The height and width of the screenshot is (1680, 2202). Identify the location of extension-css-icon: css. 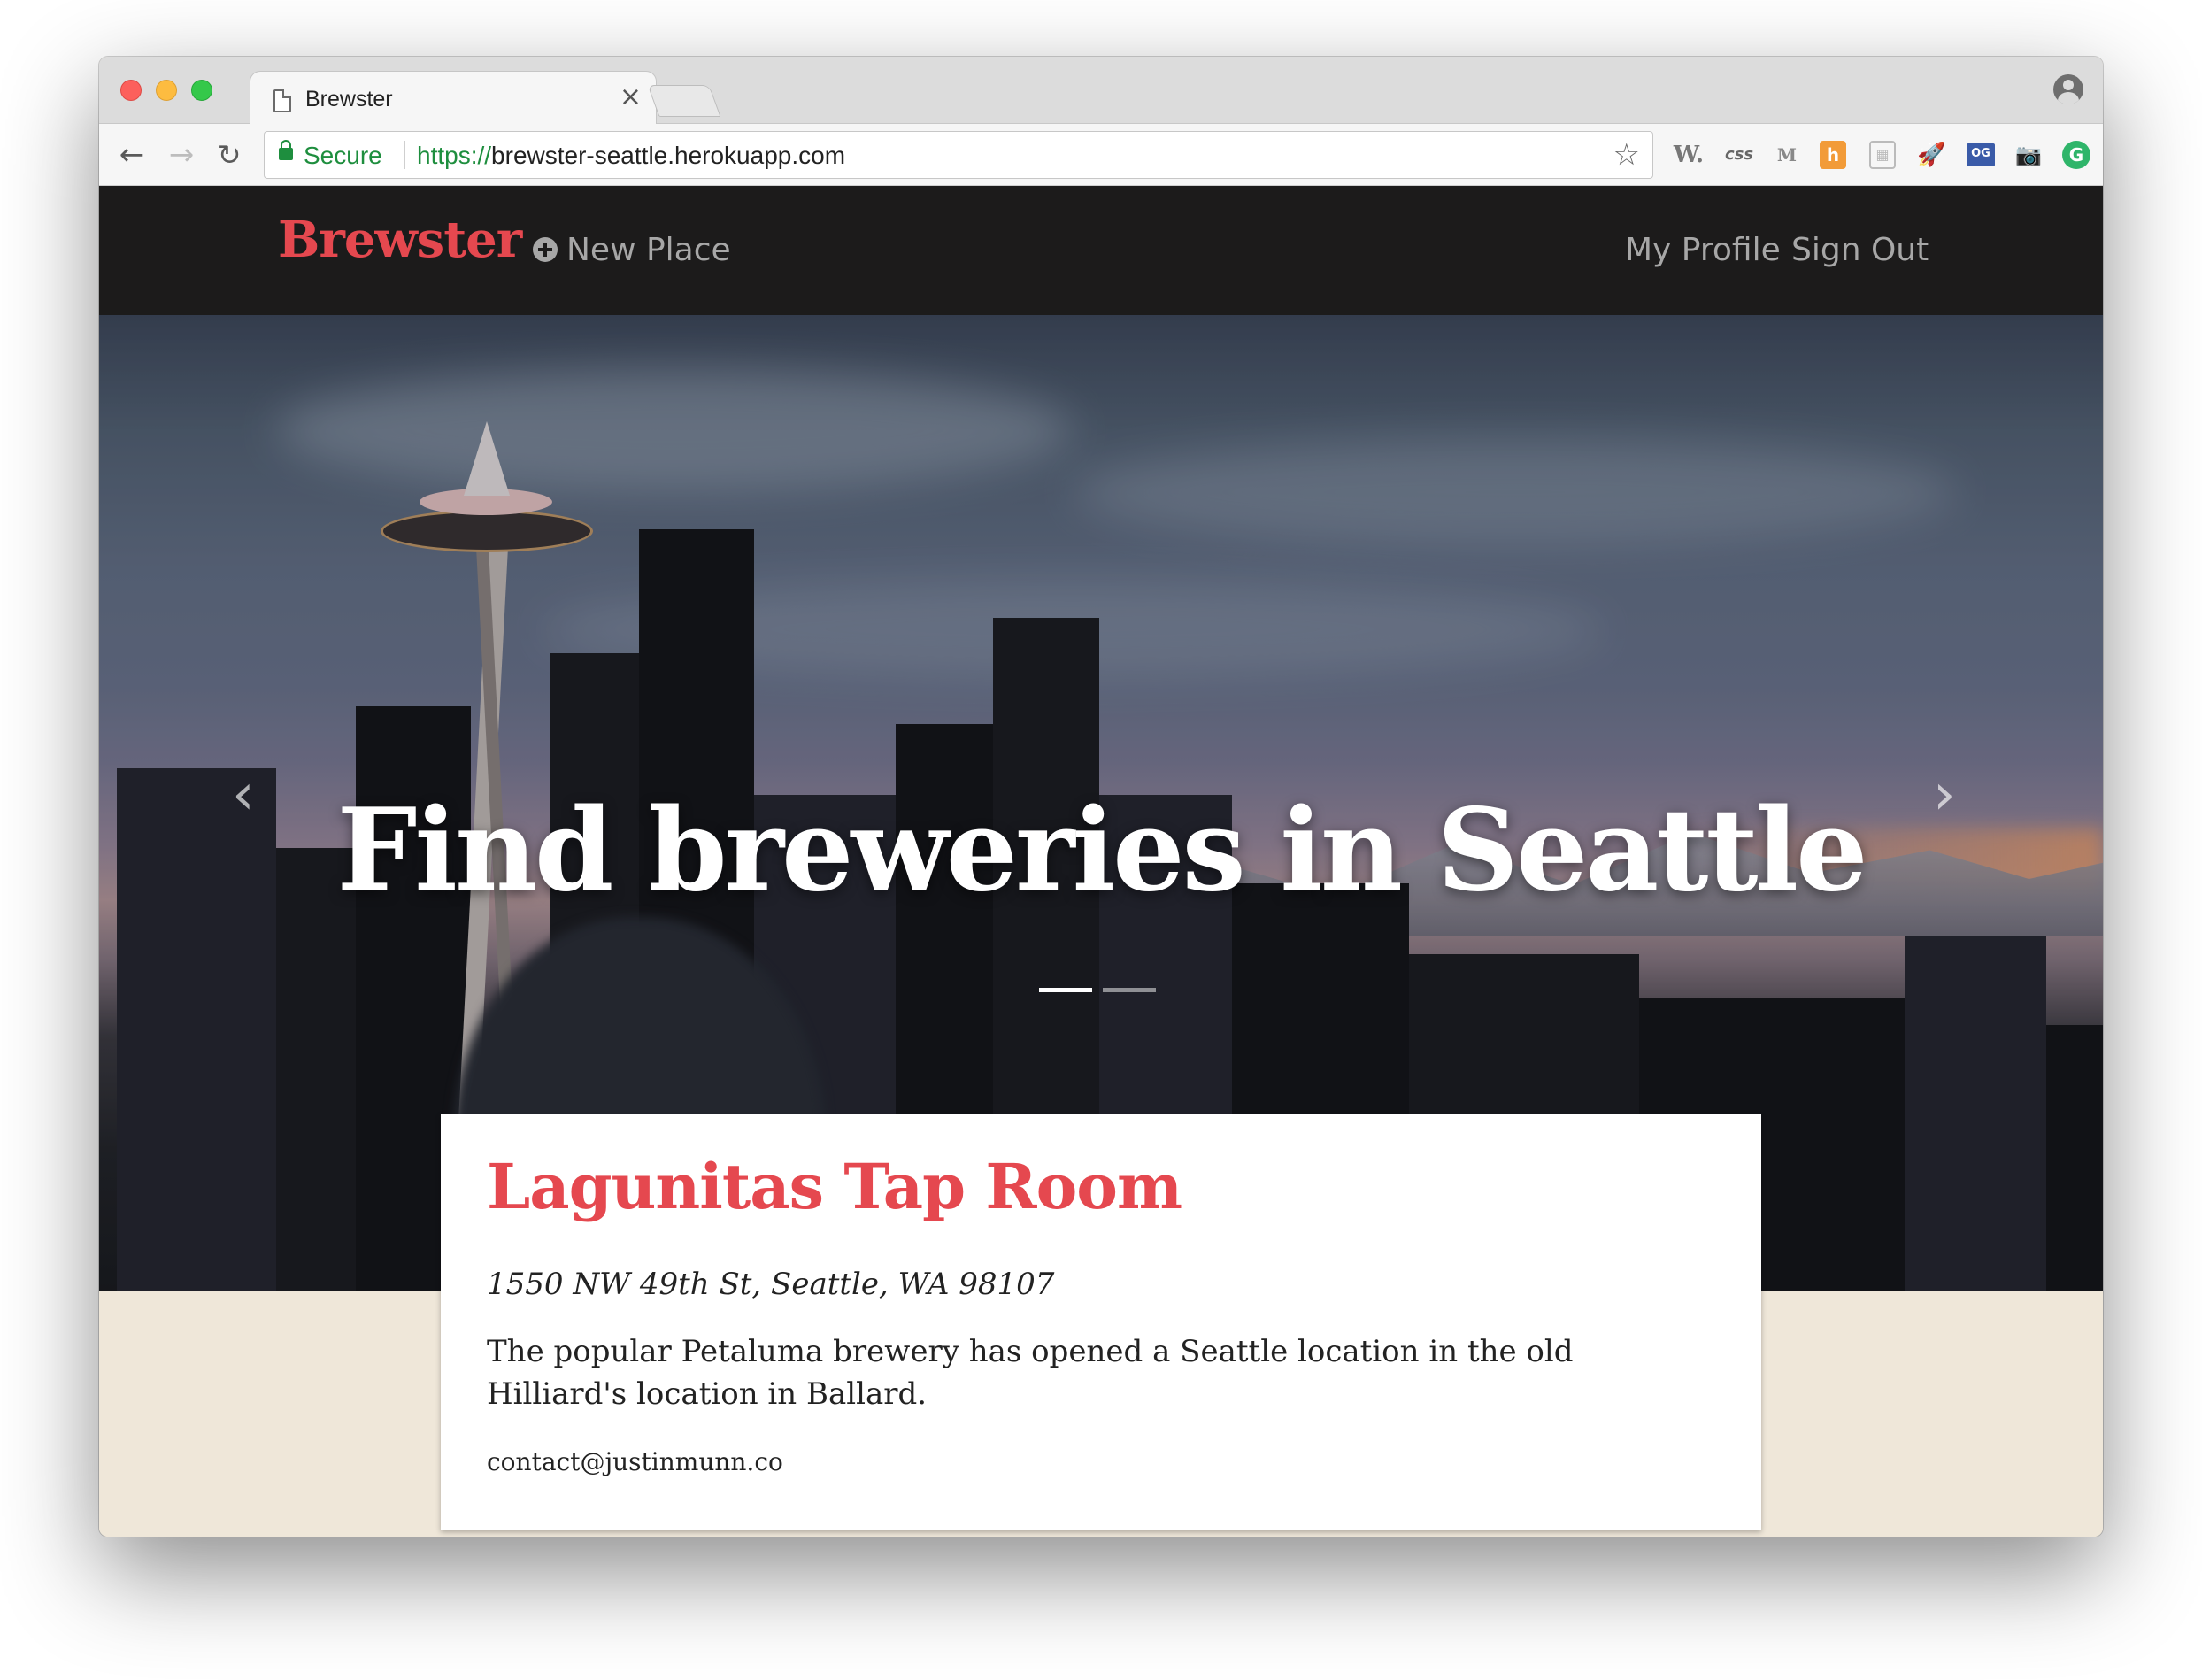
(1739, 155).